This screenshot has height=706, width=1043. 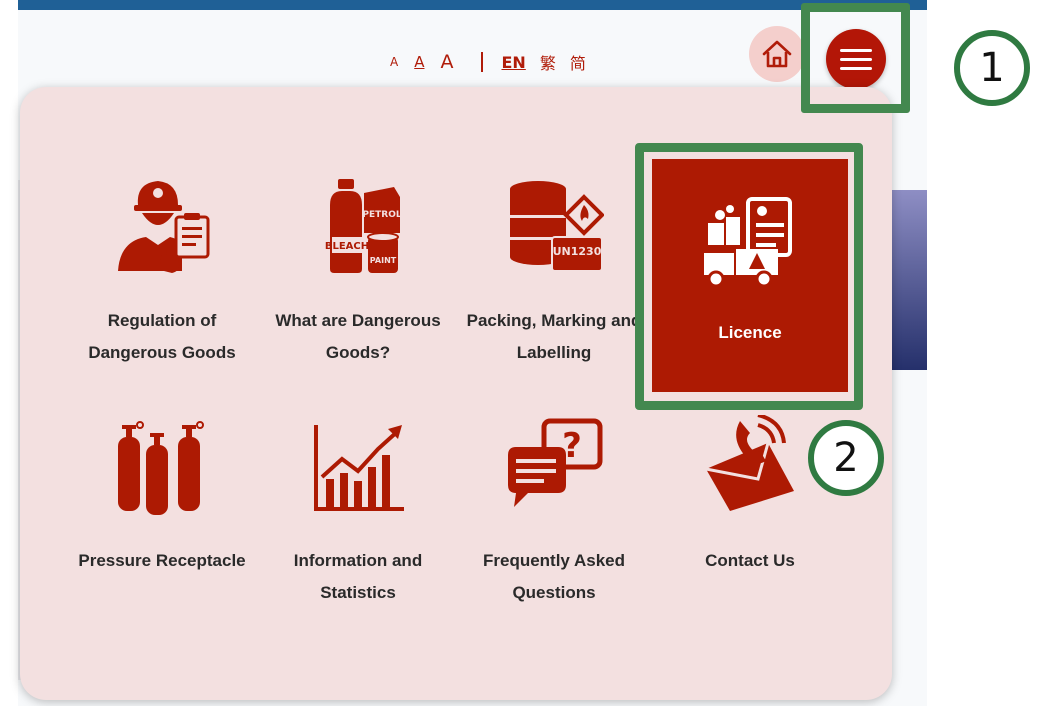 I want to click on step-badge-1: 1, so click(x=992, y=68).